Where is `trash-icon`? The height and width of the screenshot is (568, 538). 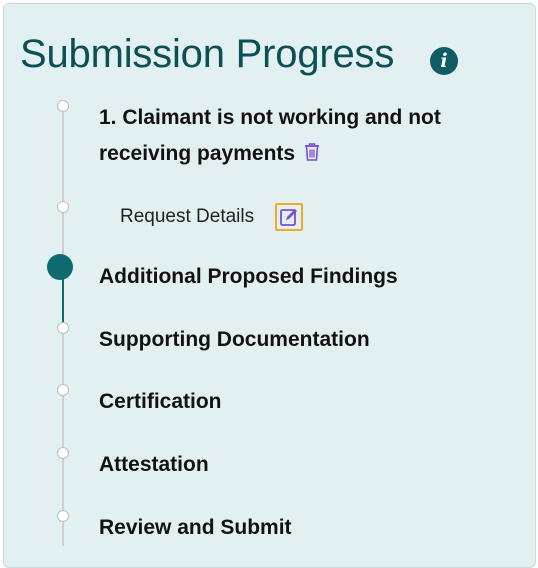 trash-icon is located at coordinates (312, 156).